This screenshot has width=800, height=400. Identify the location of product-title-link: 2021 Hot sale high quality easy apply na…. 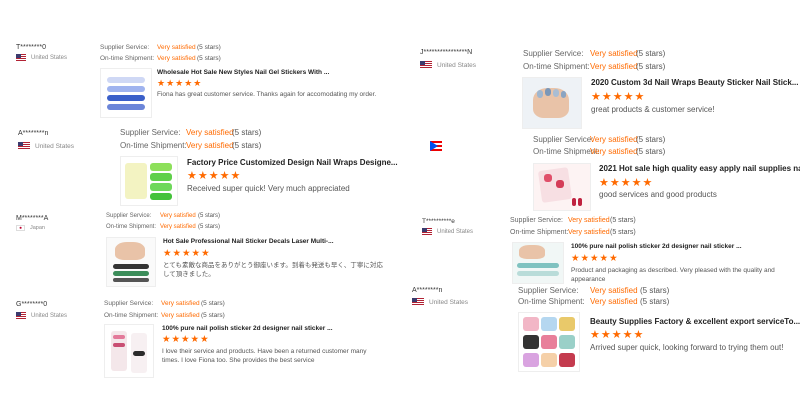
(699, 168).